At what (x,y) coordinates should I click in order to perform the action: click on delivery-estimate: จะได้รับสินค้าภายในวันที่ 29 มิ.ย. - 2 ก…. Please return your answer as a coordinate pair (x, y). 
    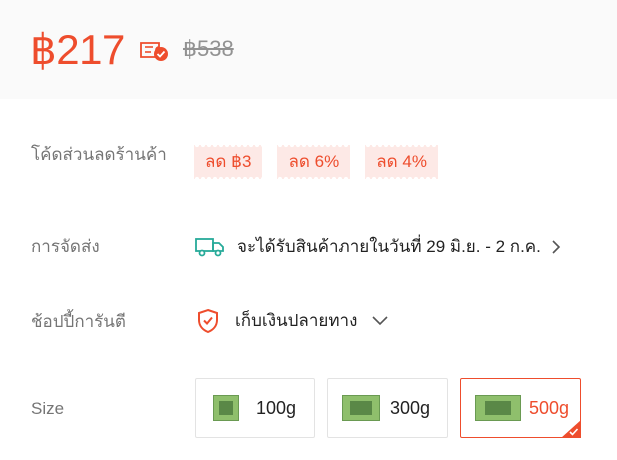
    Looking at the image, I should click on (389, 246).